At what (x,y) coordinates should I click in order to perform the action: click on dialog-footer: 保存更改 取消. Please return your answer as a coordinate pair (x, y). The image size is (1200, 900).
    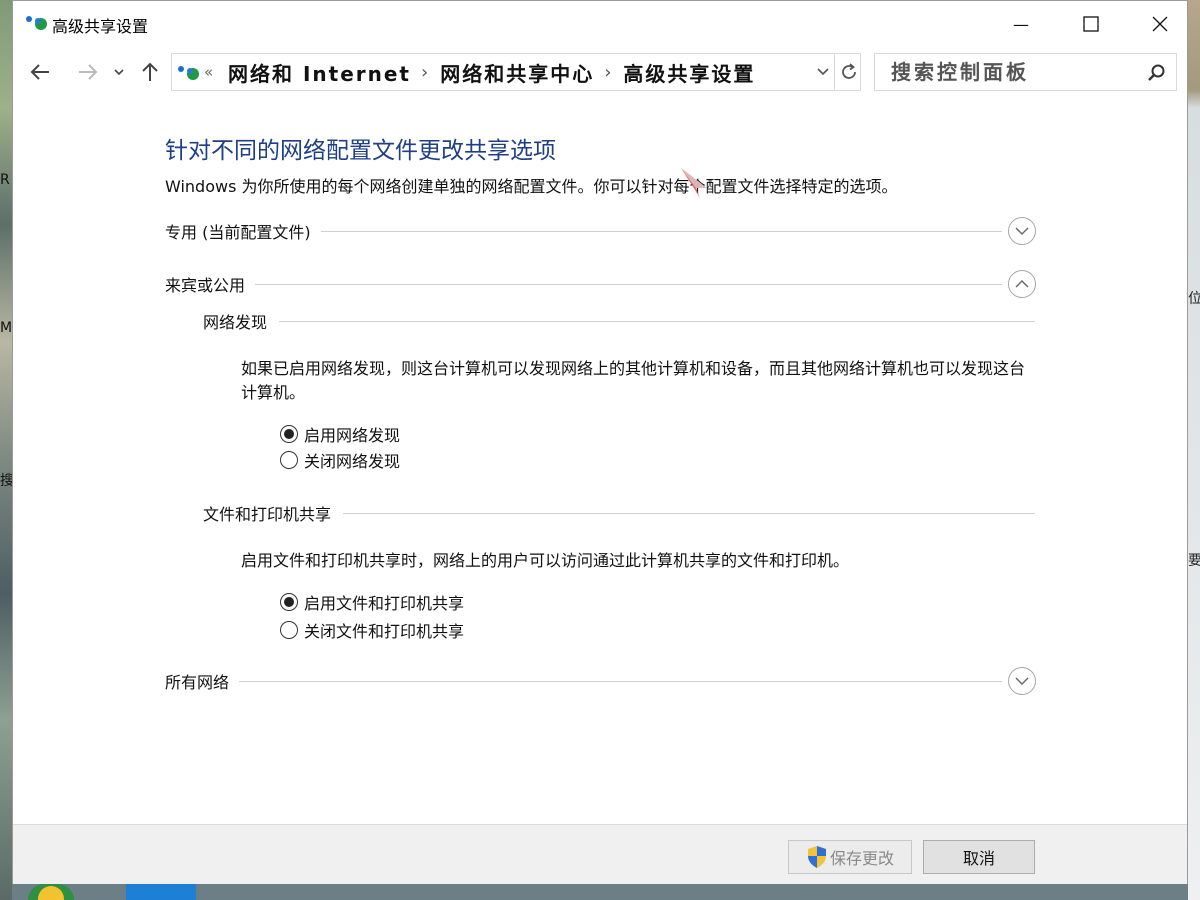
    Looking at the image, I should click on (600, 854).